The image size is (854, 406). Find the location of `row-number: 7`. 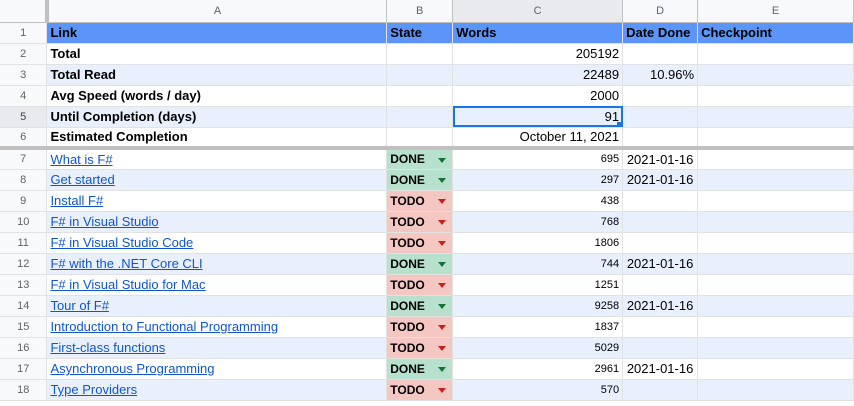

row-number: 7 is located at coordinates (24, 159).